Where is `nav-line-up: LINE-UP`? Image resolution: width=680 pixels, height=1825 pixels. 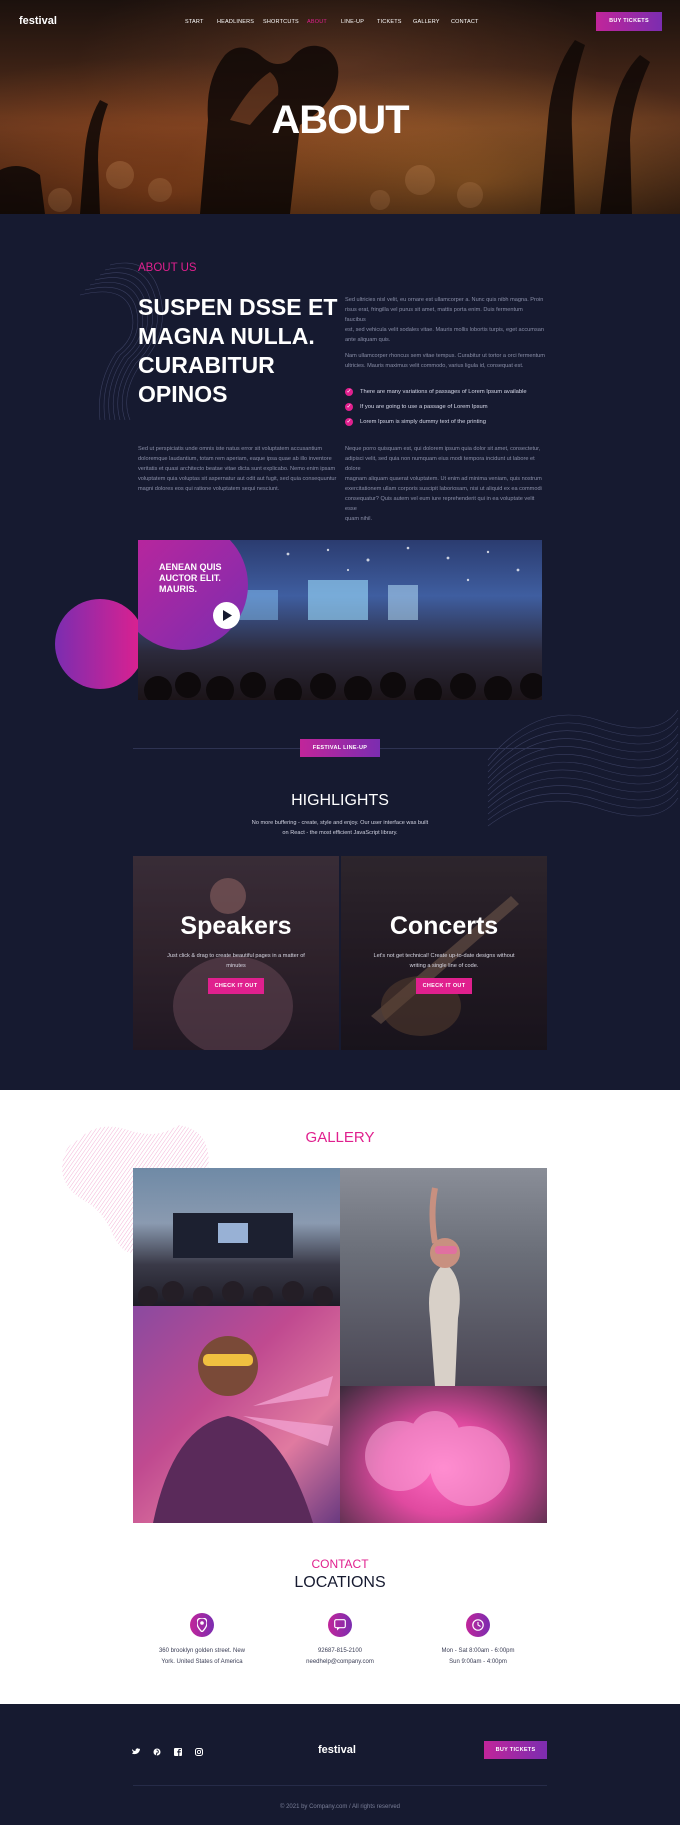 nav-line-up: LINE-UP is located at coordinates (352, 22).